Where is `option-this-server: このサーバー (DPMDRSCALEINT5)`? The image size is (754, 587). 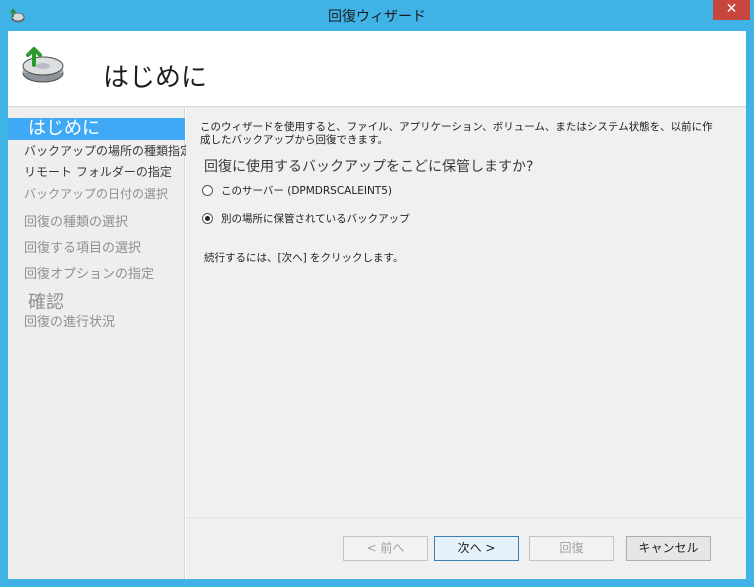
option-this-server: このサーバー (DPMDRSCALEINT5) is located at coordinates (297, 190).